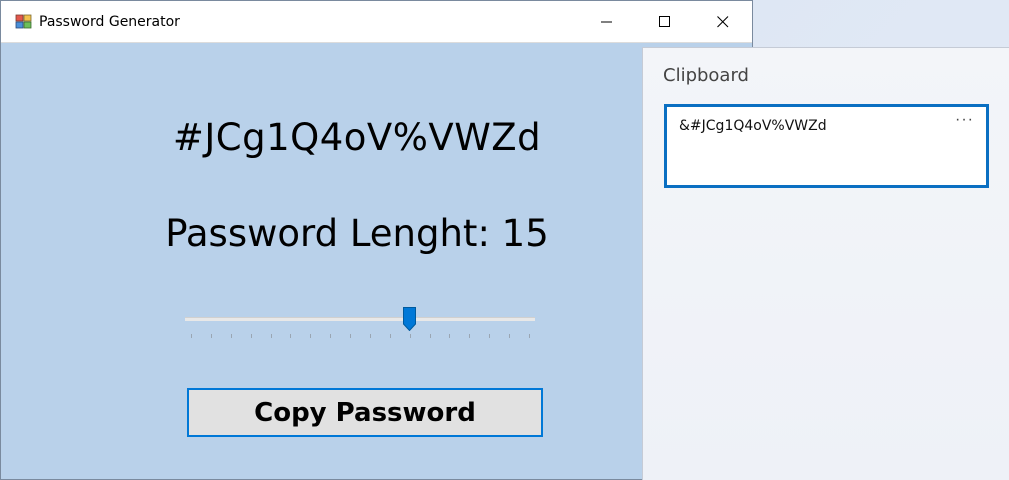  Describe the element at coordinates (365, 412) in the screenshot. I see `copy-password-button: Copy Password` at that location.